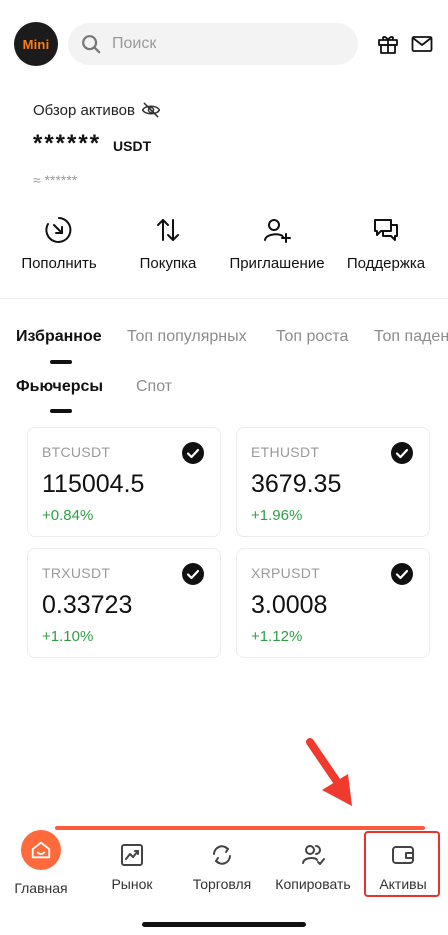 The height and width of the screenshot is (935, 448). I want to click on ticker-change: +1.12%, so click(277, 636).